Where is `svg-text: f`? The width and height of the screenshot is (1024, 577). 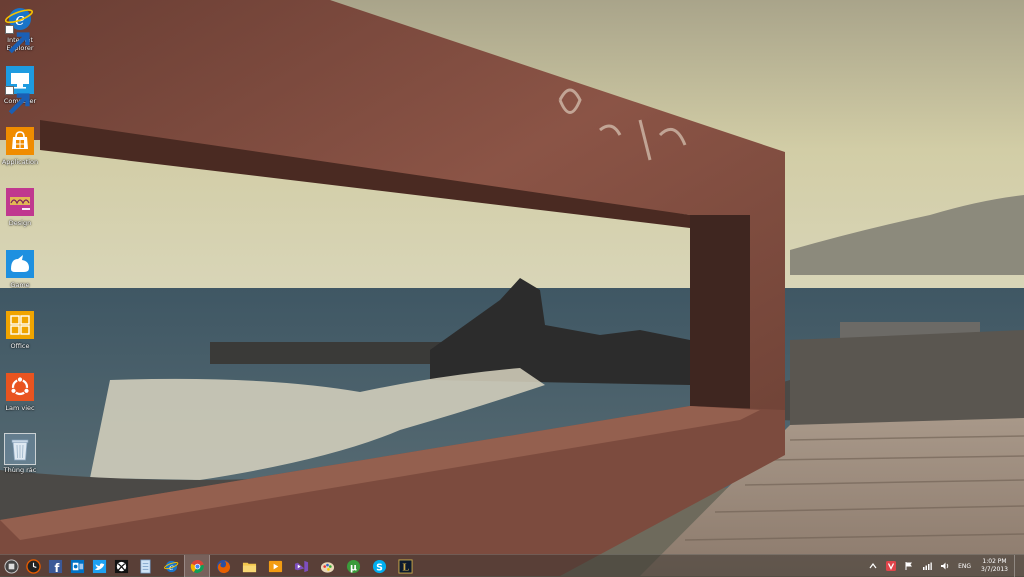
svg-text: f is located at coordinates (56, 568).